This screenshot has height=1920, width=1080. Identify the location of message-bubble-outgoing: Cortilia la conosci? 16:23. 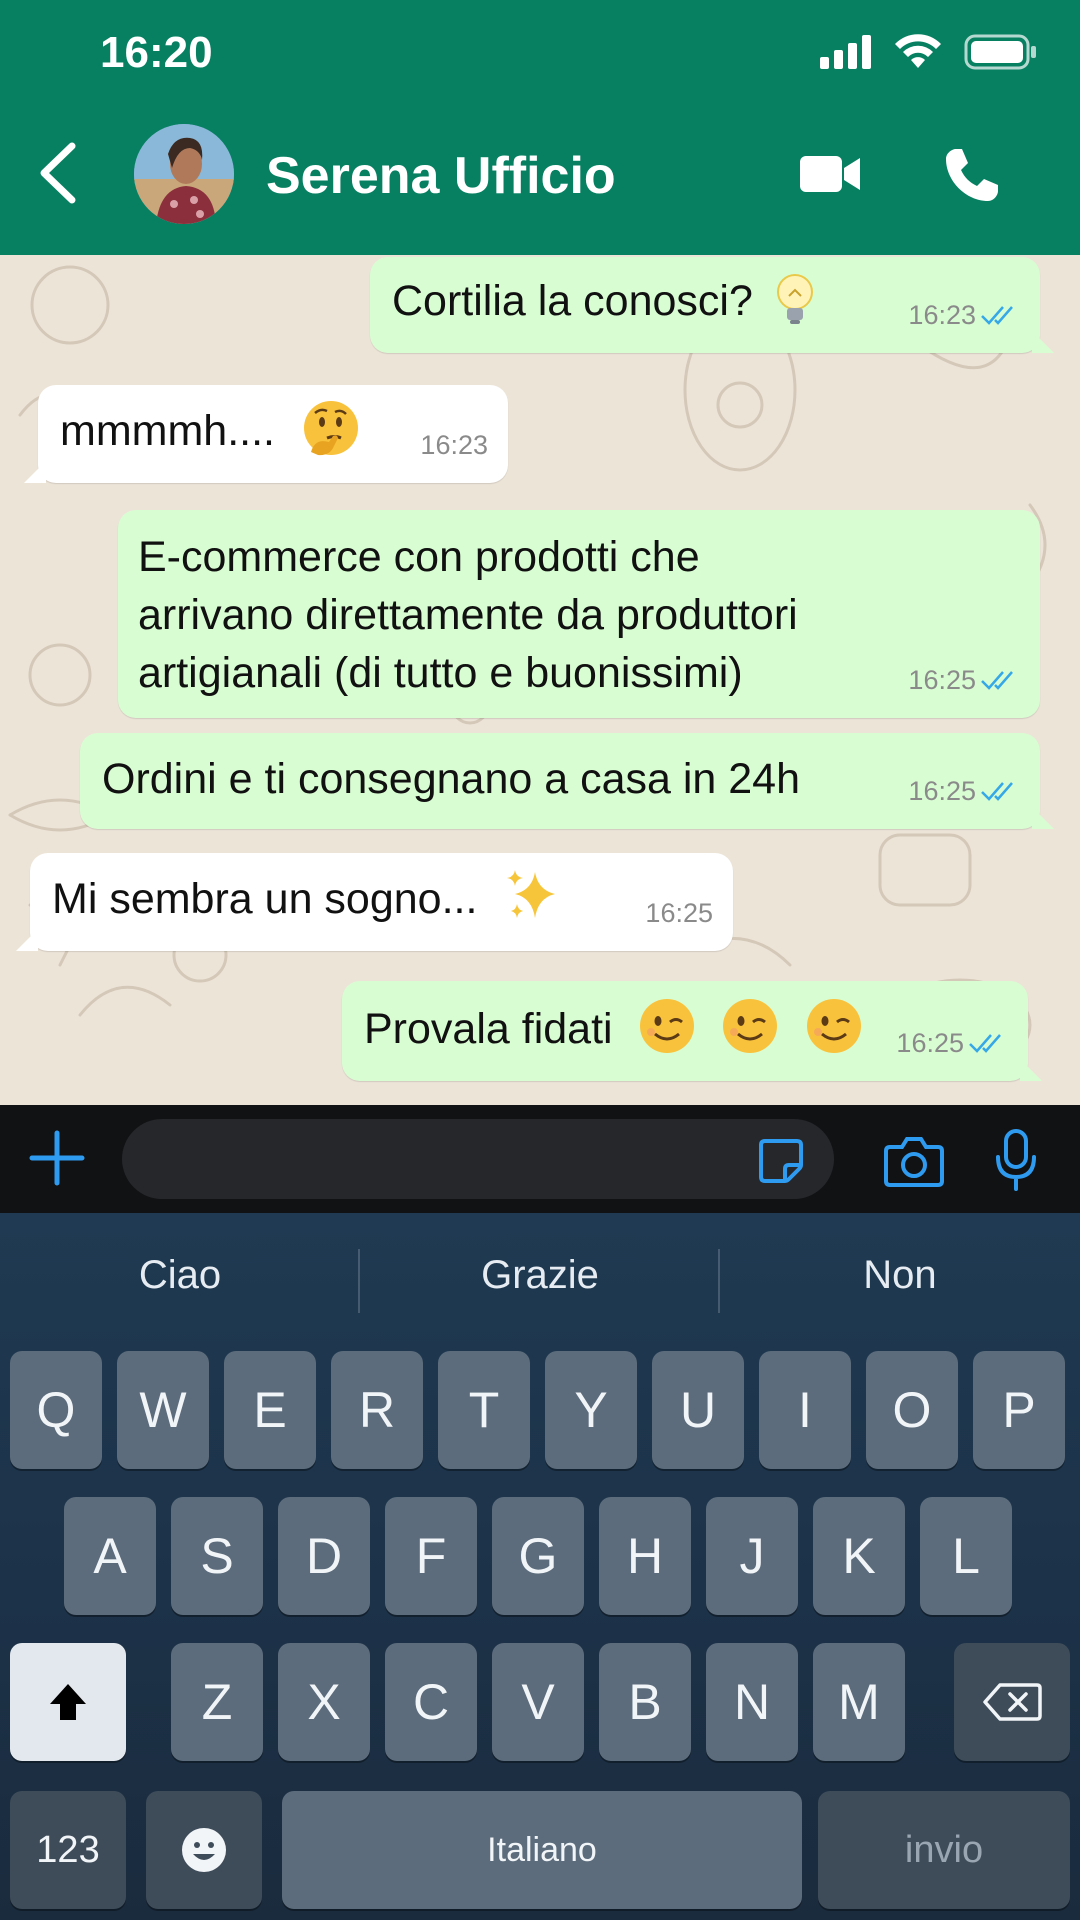
(712, 305).